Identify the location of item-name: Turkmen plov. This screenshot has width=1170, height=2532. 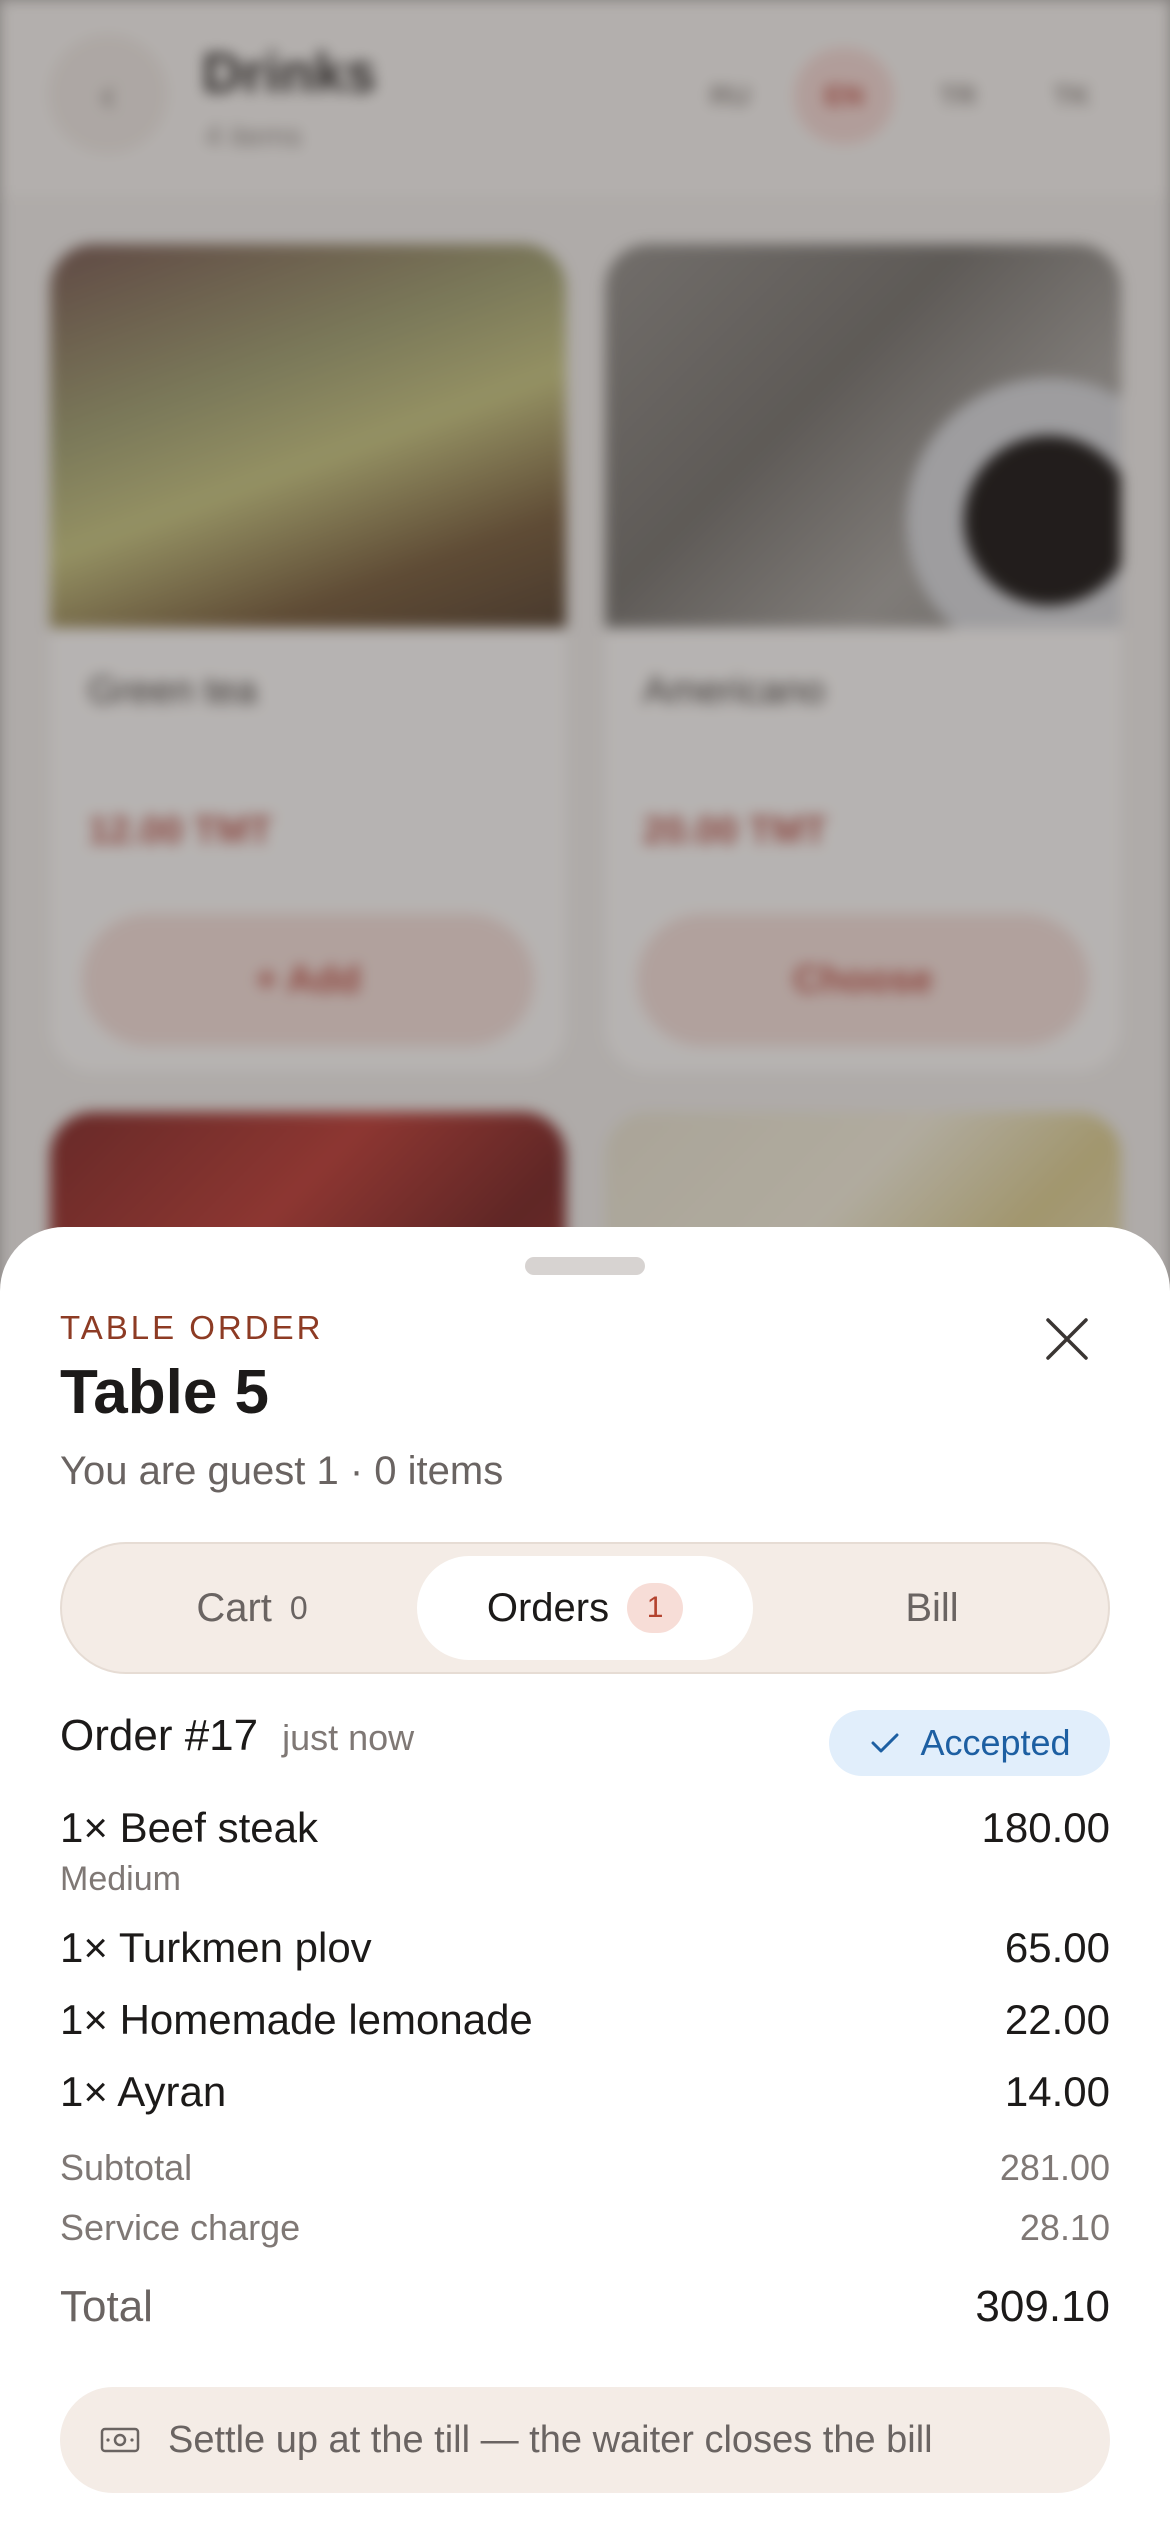
(245, 1947).